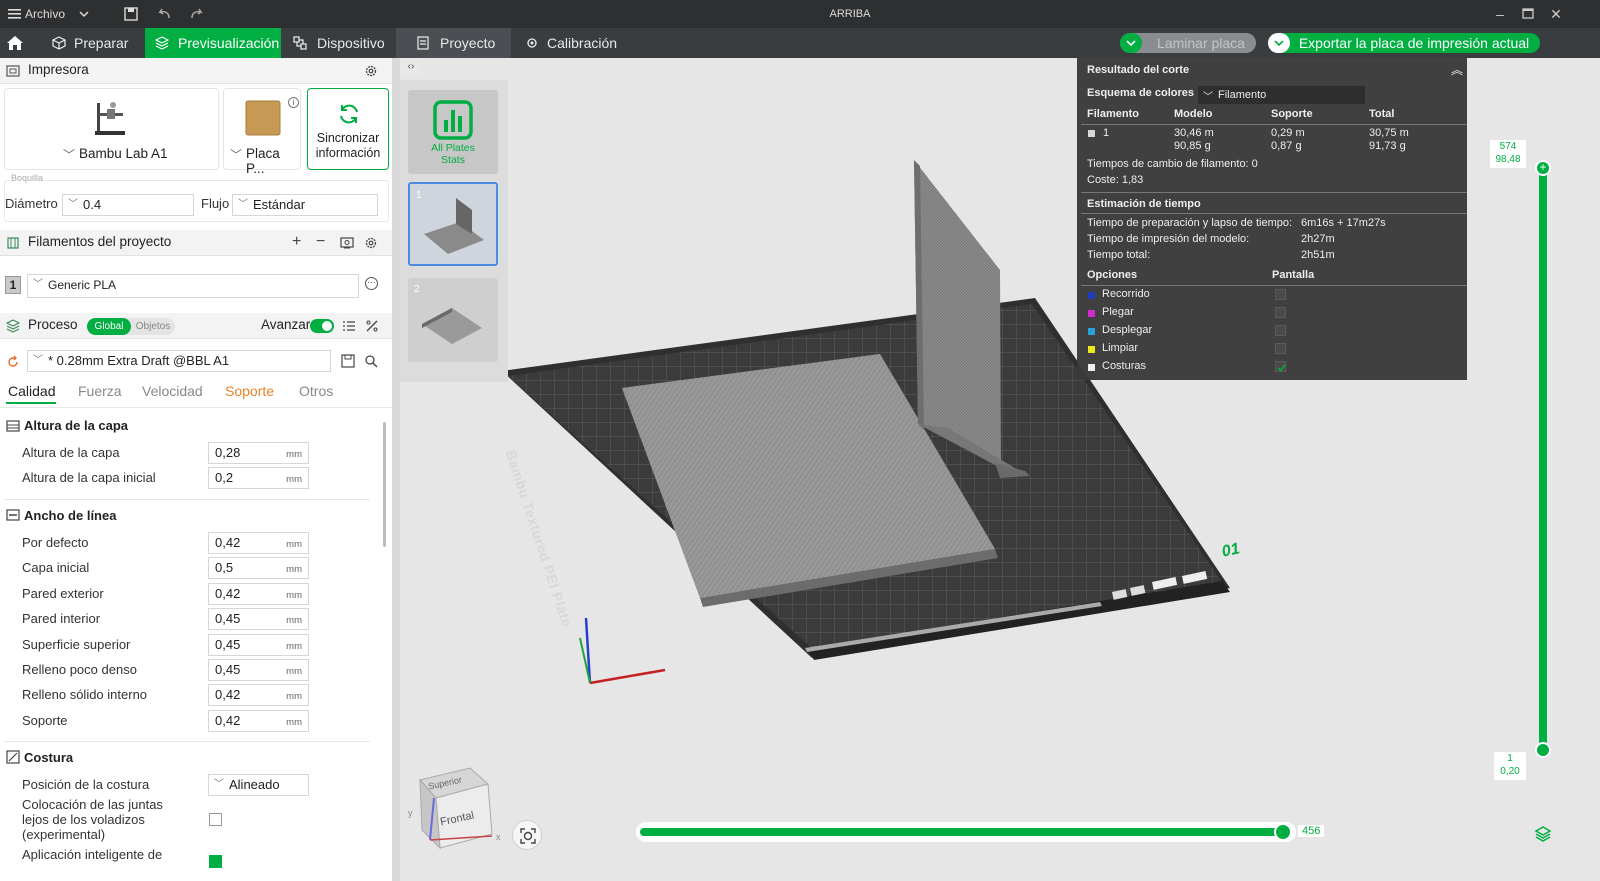  What do you see at coordinates (131, 14) in the screenshot?
I see `save-icon` at bounding box center [131, 14].